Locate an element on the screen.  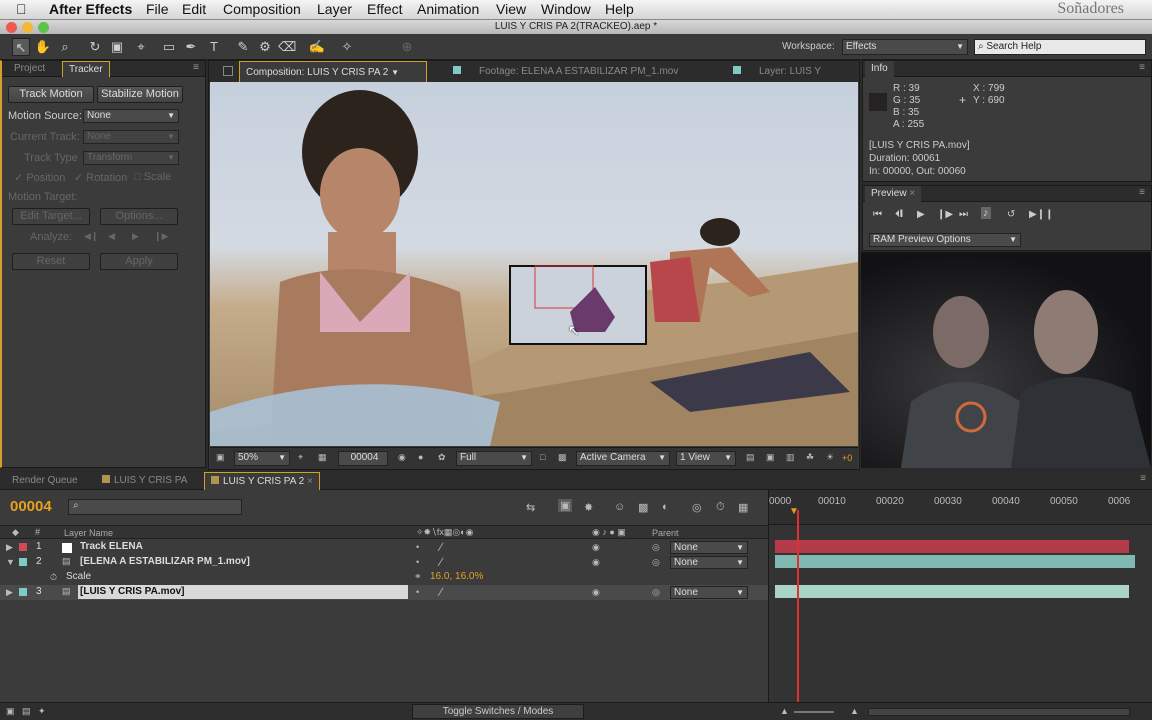
graph-editor-icon: ▦ is located at coordinates (743, 507).